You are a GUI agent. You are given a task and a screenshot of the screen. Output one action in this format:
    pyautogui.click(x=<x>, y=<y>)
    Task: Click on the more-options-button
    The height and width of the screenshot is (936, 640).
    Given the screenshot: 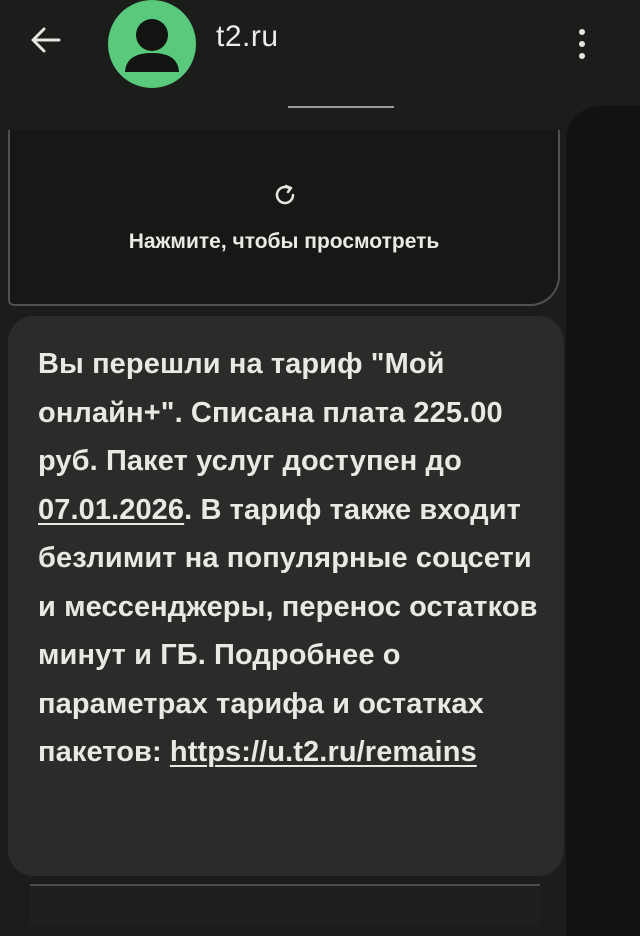 What is the action you would take?
    pyautogui.click(x=582, y=44)
    